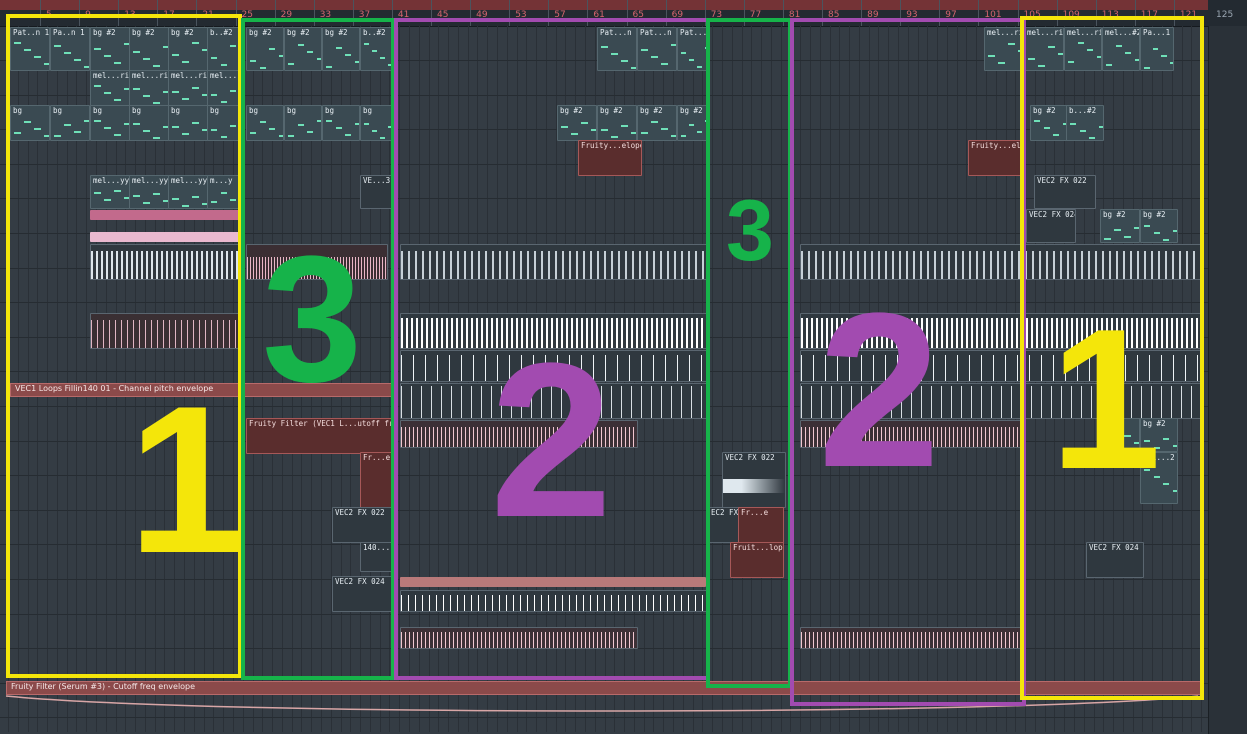 Image resolution: width=1247 pixels, height=734 pixels. Describe the element at coordinates (186, 479) in the screenshot. I see `annotation-label-1-left: 1` at that location.